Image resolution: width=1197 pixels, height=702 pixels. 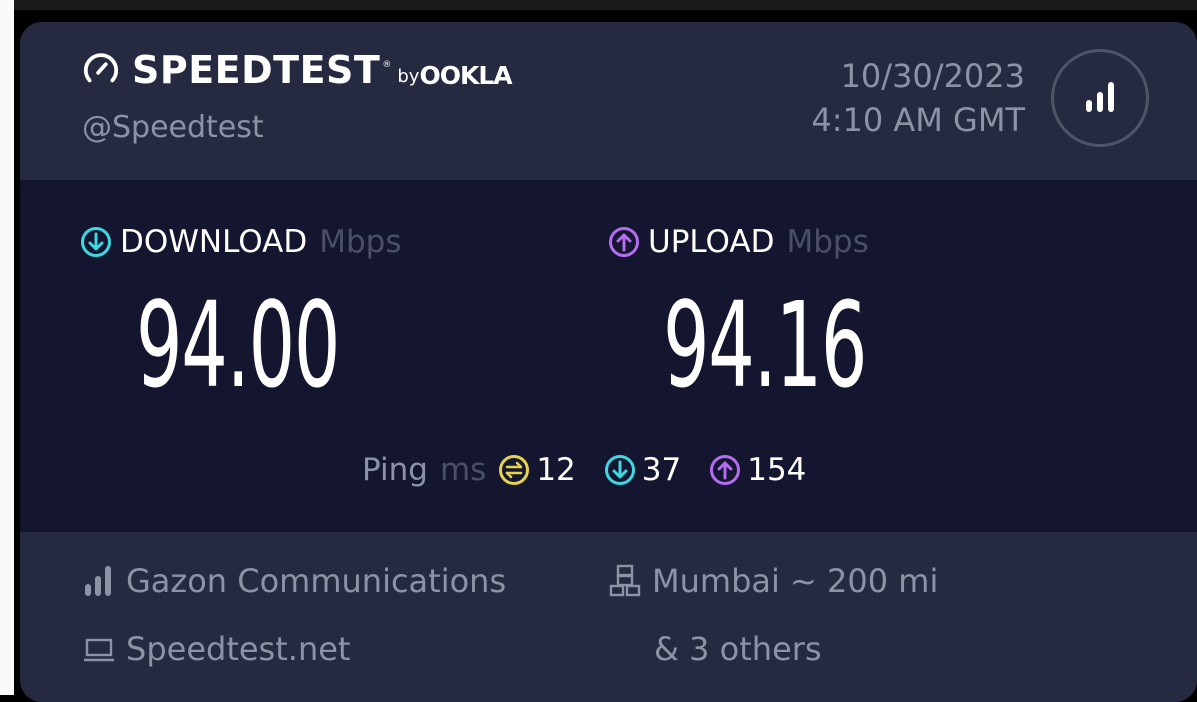 What do you see at coordinates (387, 65) in the screenshot?
I see `trademark-mark: ®` at bounding box center [387, 65].